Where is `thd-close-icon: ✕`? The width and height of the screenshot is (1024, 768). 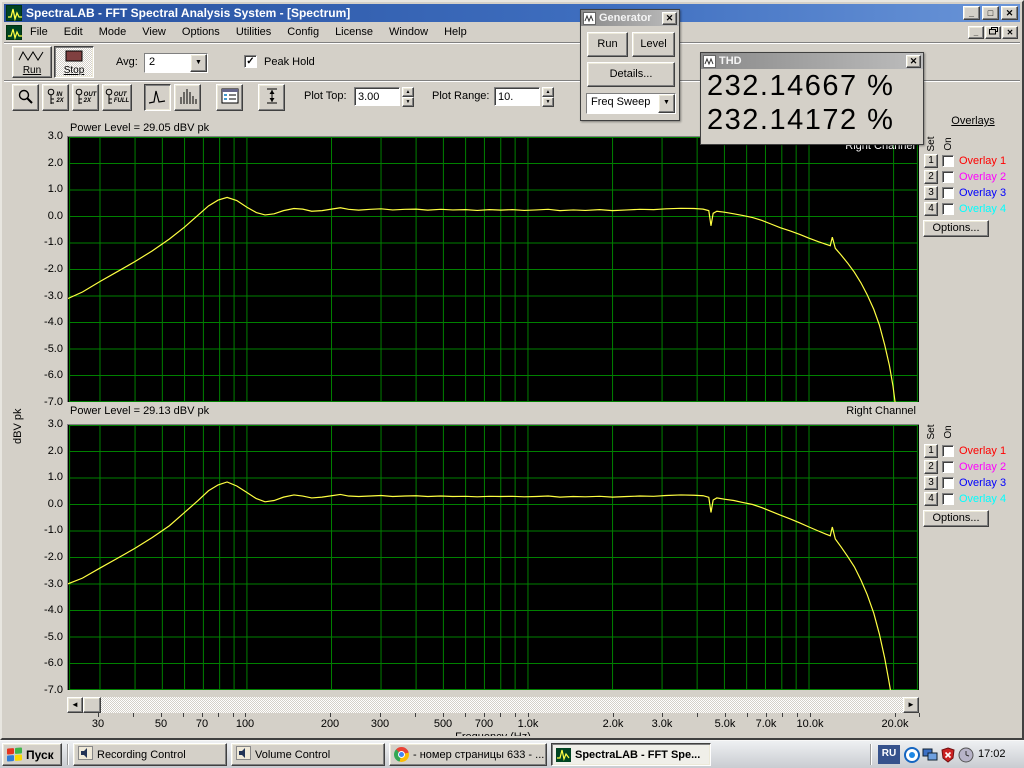 thd-close-icon: ✕ is located at coordinates (913, 61).